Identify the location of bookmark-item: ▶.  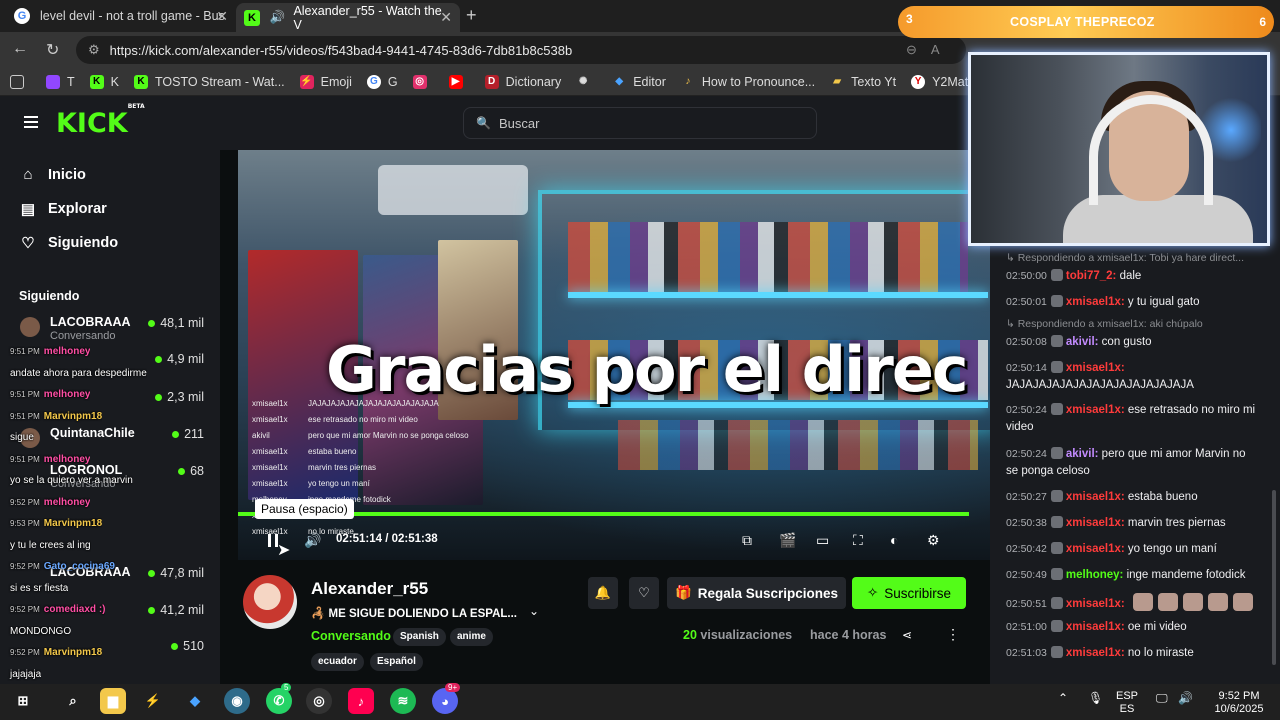
(459, 81).